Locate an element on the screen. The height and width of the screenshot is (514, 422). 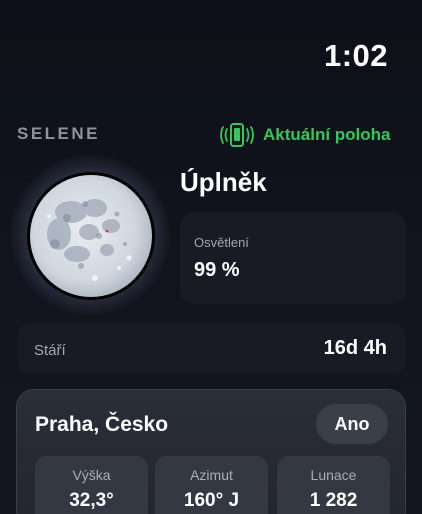
stat-altitude-label: Výška is located at coordinates (91, 475).